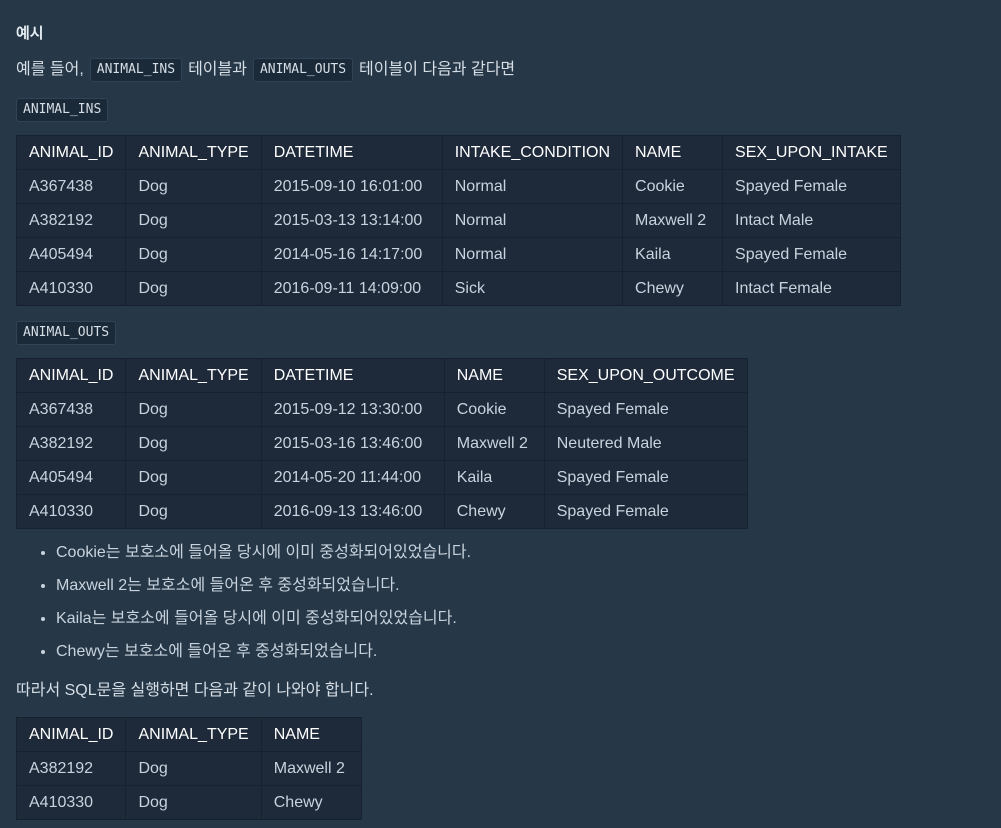 This screenshot has width=1001, height=828. Describe the element at coordinates (136, 70) in the screenshot. I see `inline-code-animal-ins: ANIMAL_INS` at that location.